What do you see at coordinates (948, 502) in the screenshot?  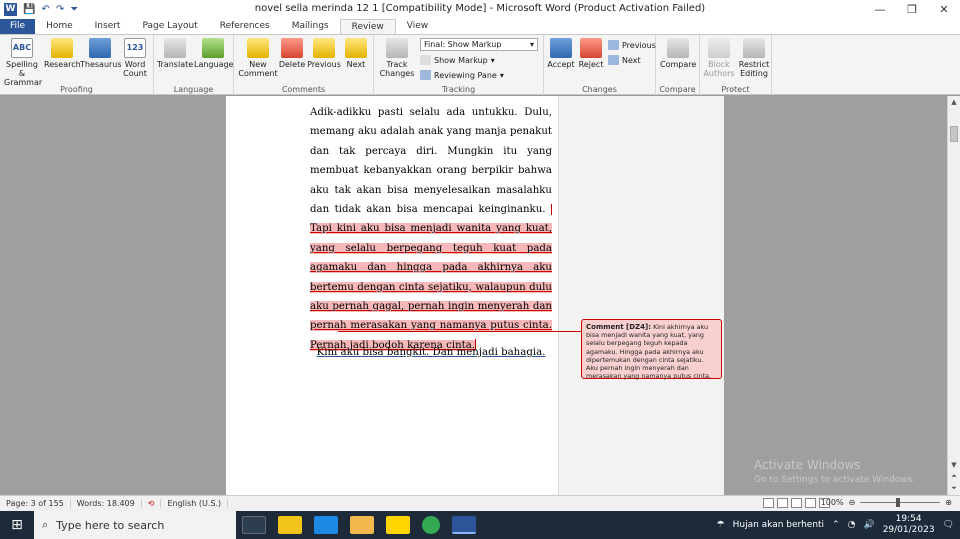 I see `zoom-in-icon: ⊕` at bounding box center [948, 502].